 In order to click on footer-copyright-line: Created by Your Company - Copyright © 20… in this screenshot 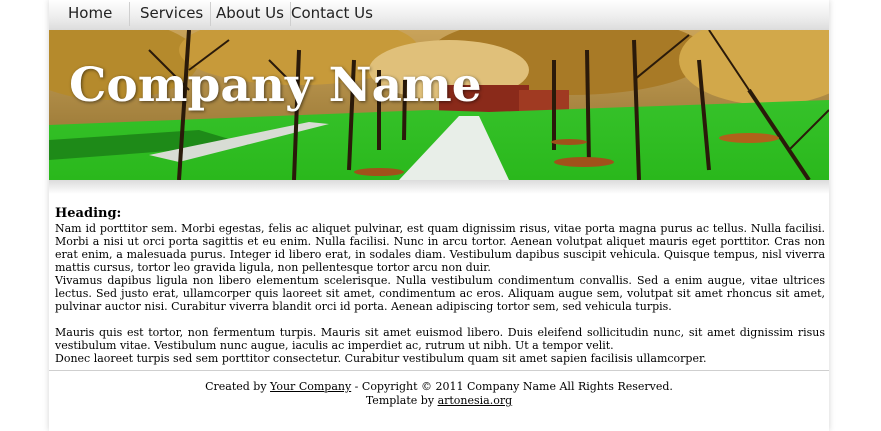, I will do `click(439, 387)`.